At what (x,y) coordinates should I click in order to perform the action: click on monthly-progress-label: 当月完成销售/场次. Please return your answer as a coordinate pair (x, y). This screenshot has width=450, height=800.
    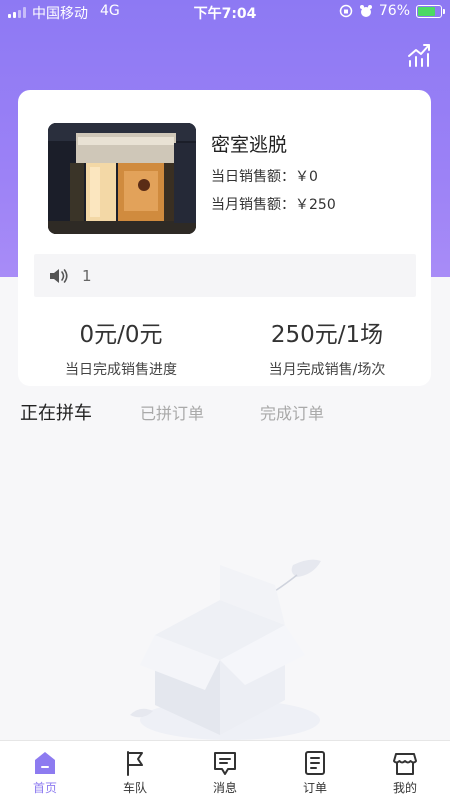
    Looking at the image, I should click on (327, 370).